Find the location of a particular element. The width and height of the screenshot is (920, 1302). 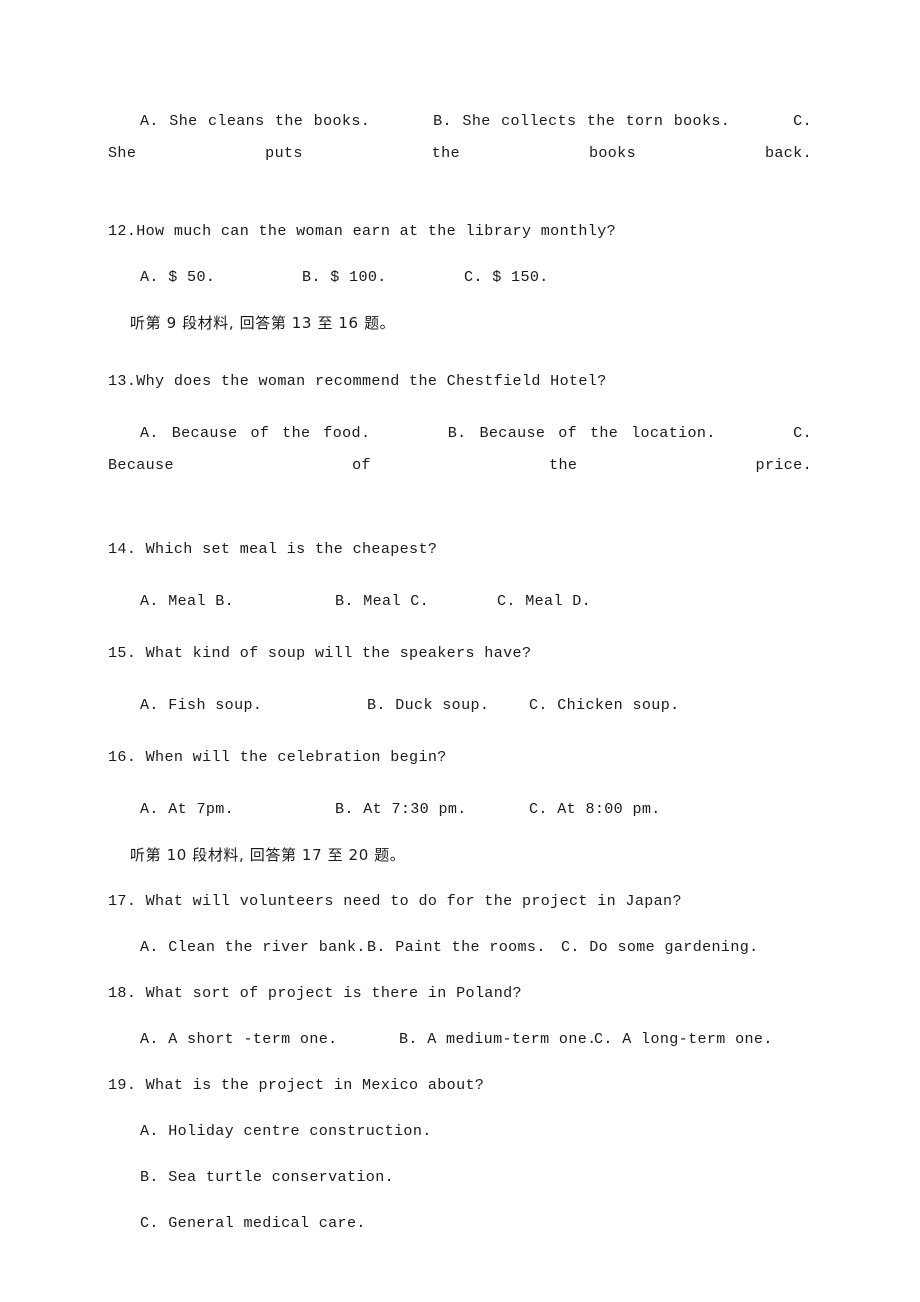

question-19-stem: 19. What is the project in Mexico about? is located at coordinates (296, 1085).